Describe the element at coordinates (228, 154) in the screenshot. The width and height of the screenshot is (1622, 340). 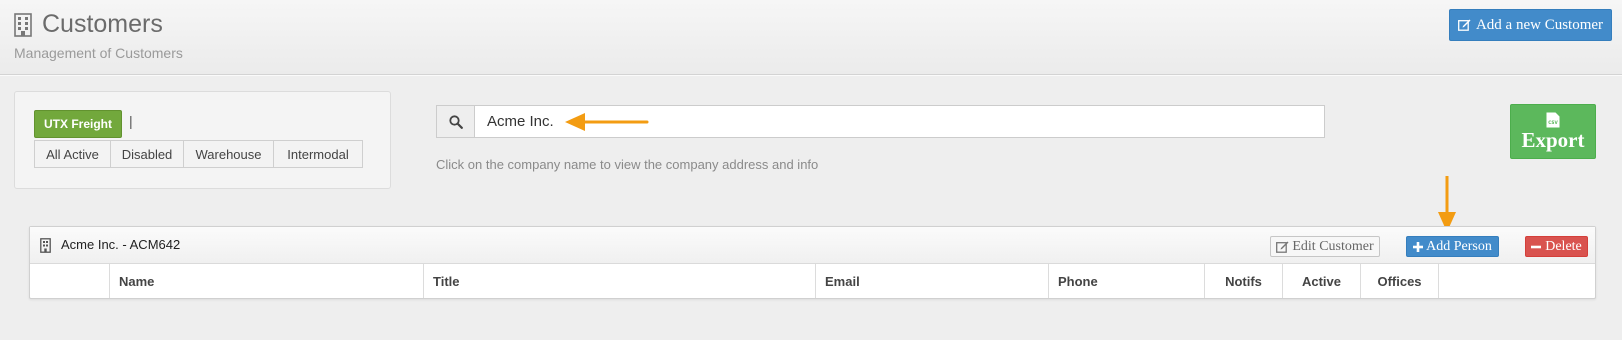
I see `filter-warehouse: Warehouse` at that location.